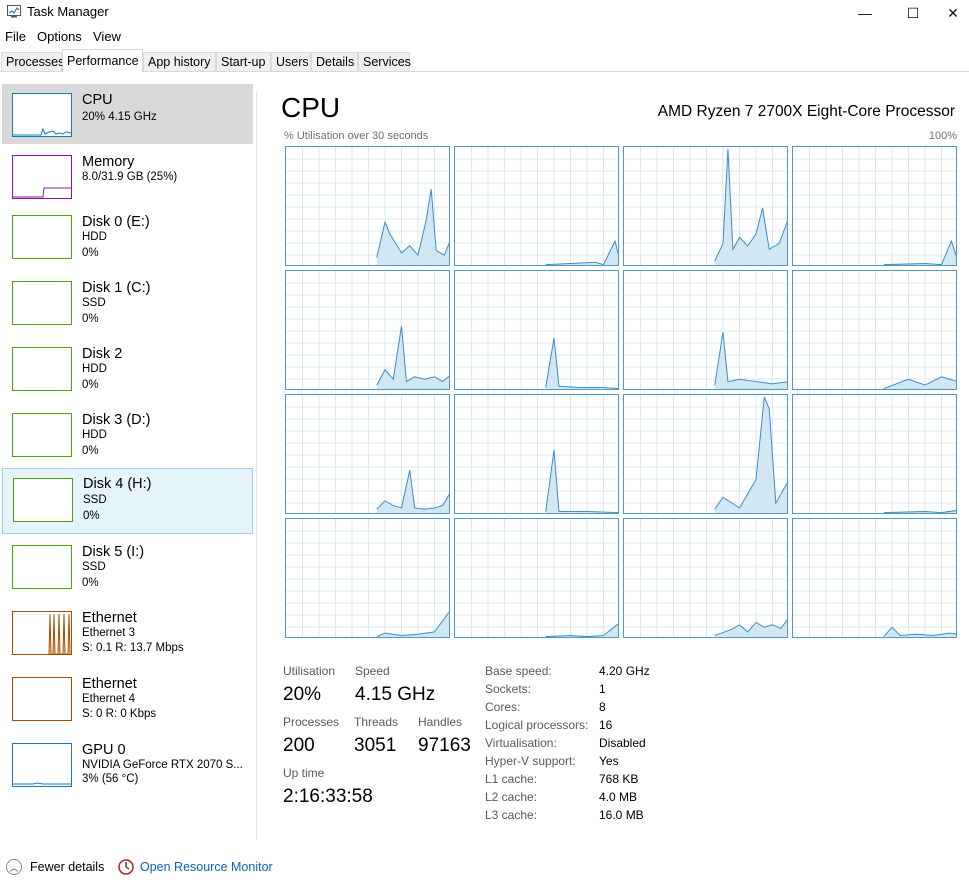 This screenshot has height=891, width=969. Describe the element at coordinates (127, 631) in the screenshot. I see `sidebar-item-ethernet-3: Ethernet Ethernet 3 S: 0.1 R: 13.7 Mbps` at that location.